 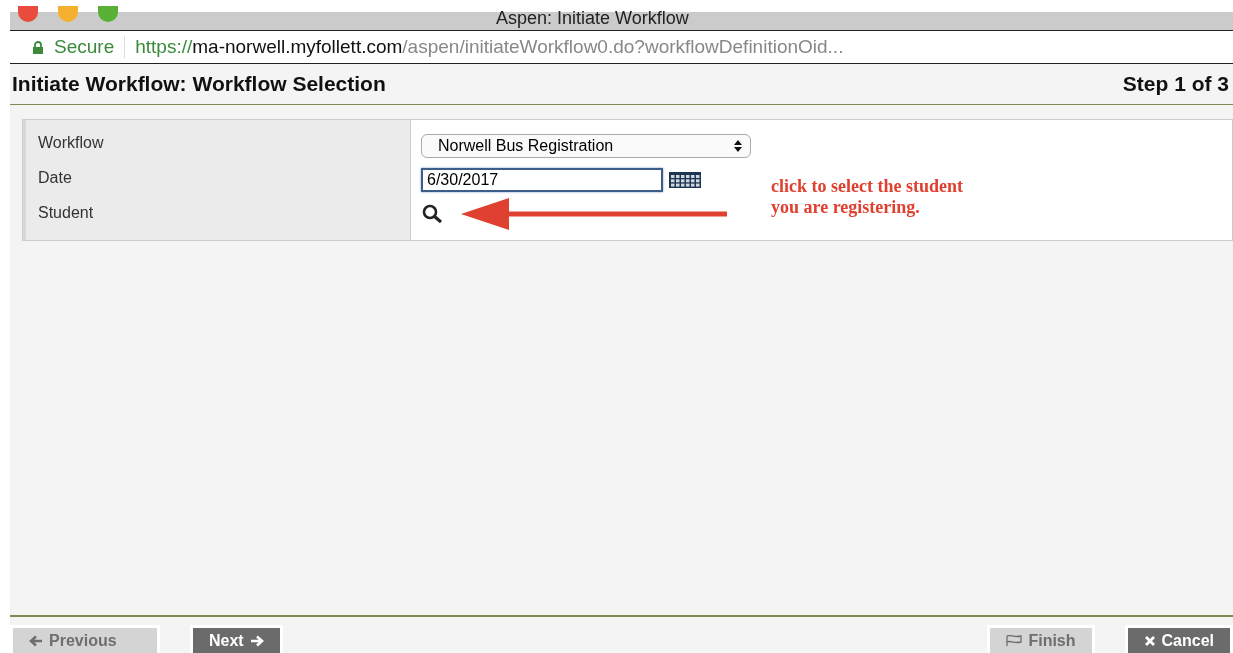 I want to click on cancel-button: Cancel, so click(x=1178, y=639).